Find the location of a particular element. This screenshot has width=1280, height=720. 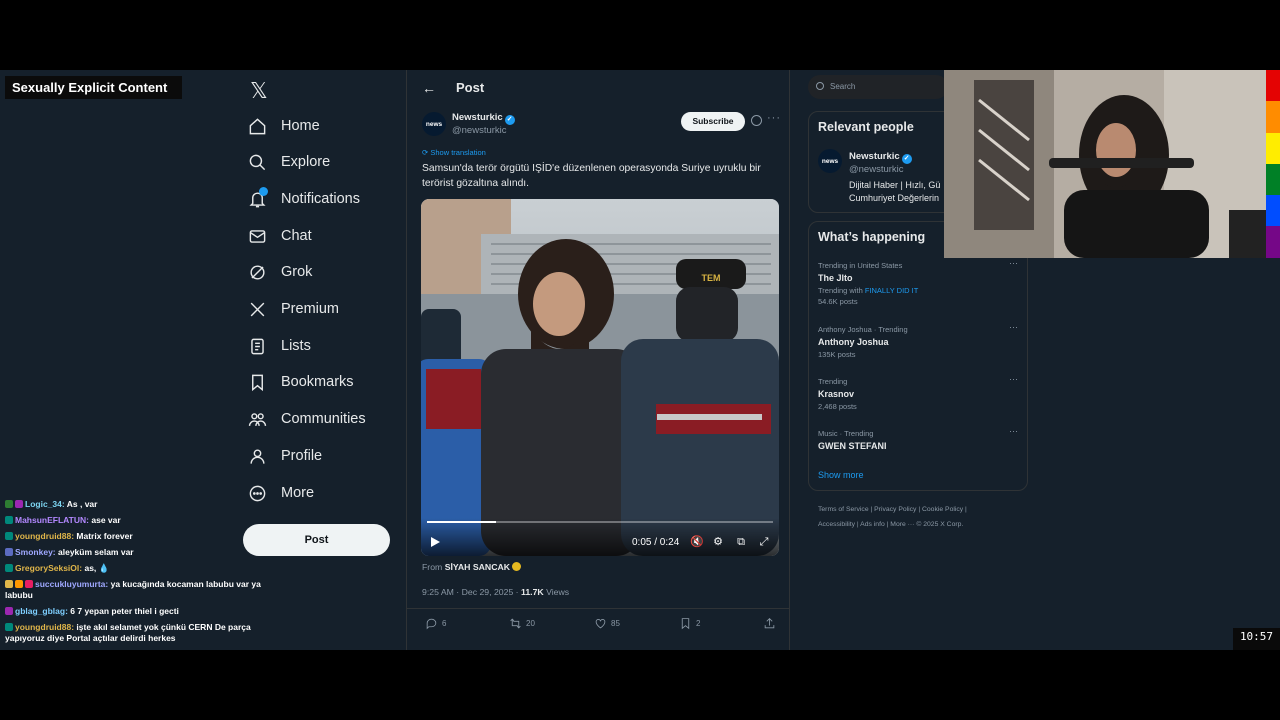

nav-label: Premium is located at coordinates (310, 309).